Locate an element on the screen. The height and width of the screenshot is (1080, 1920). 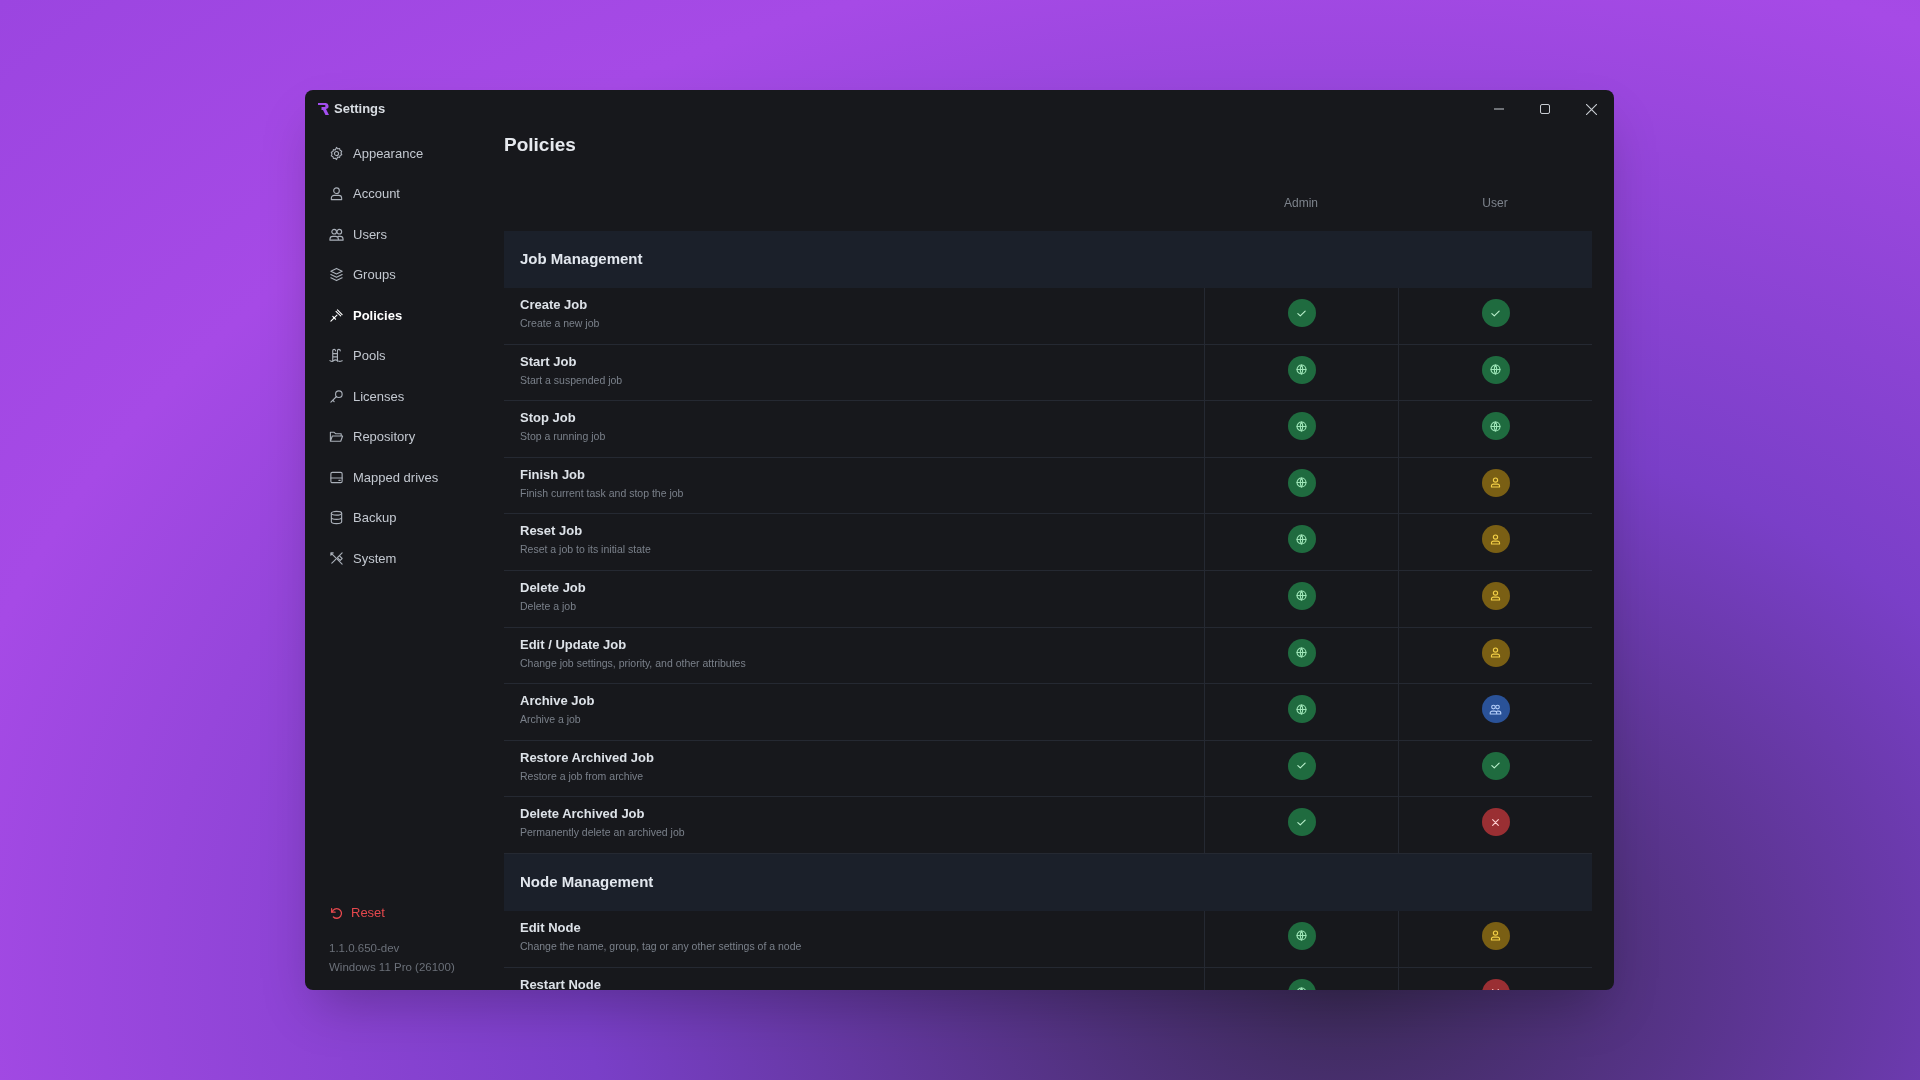
column-header: User is located at coordinates (1495, 203).